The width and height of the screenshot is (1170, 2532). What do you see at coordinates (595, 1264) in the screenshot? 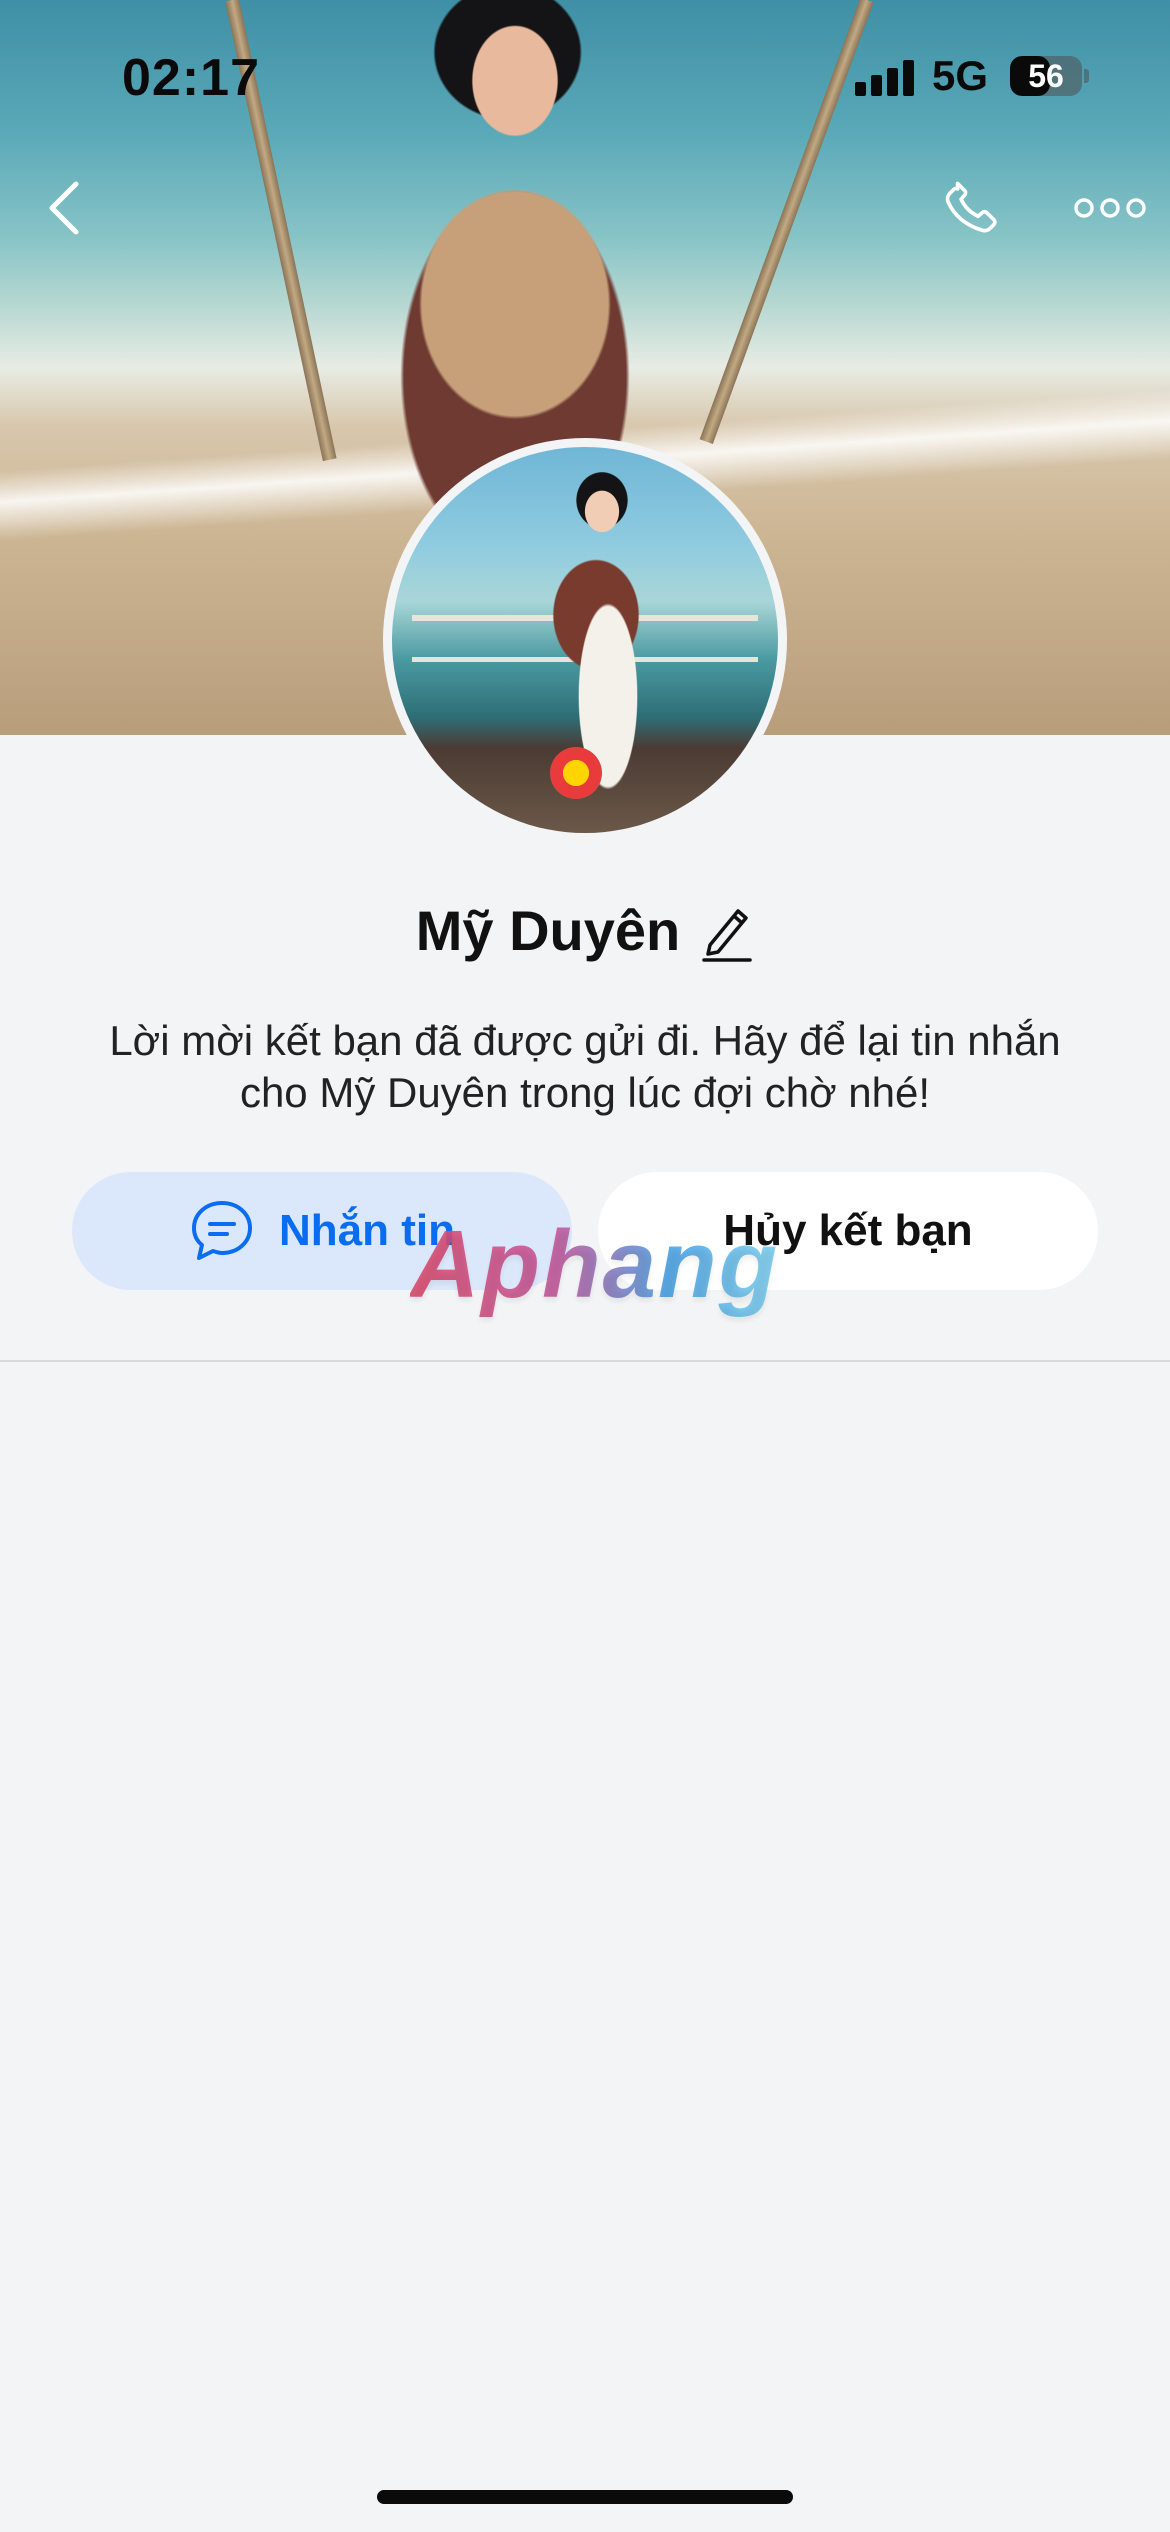
I see `watermark-logo: Aphang` at bounding box center [595, 1264].